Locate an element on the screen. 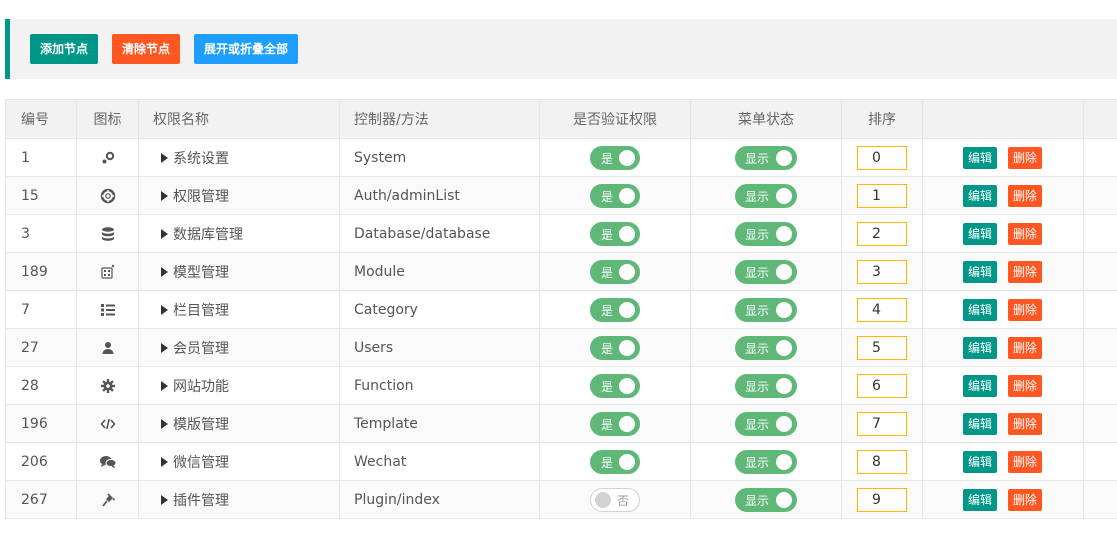  row-id: 28 is located at coordinates (41, 385).